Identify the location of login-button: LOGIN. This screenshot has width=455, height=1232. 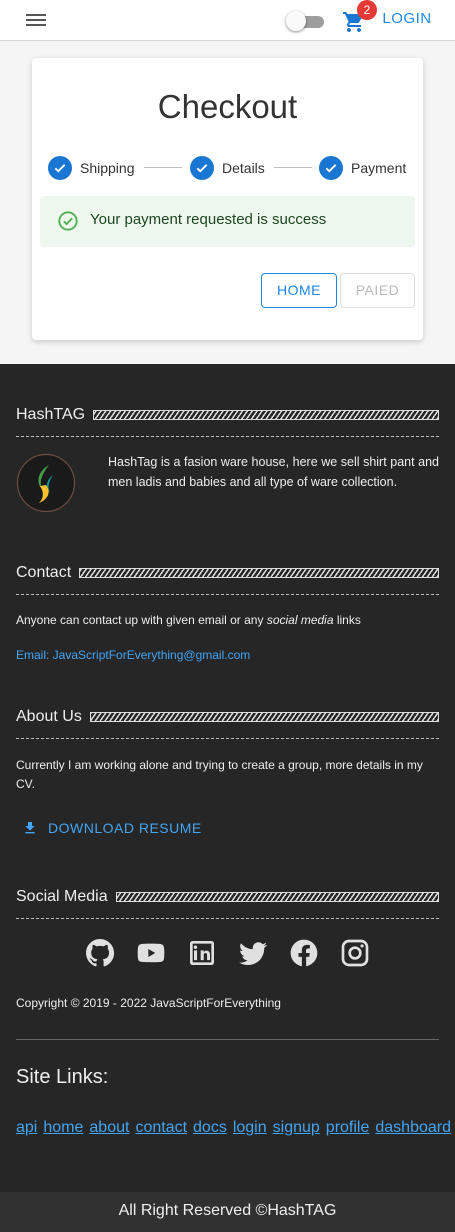
(407, 19).